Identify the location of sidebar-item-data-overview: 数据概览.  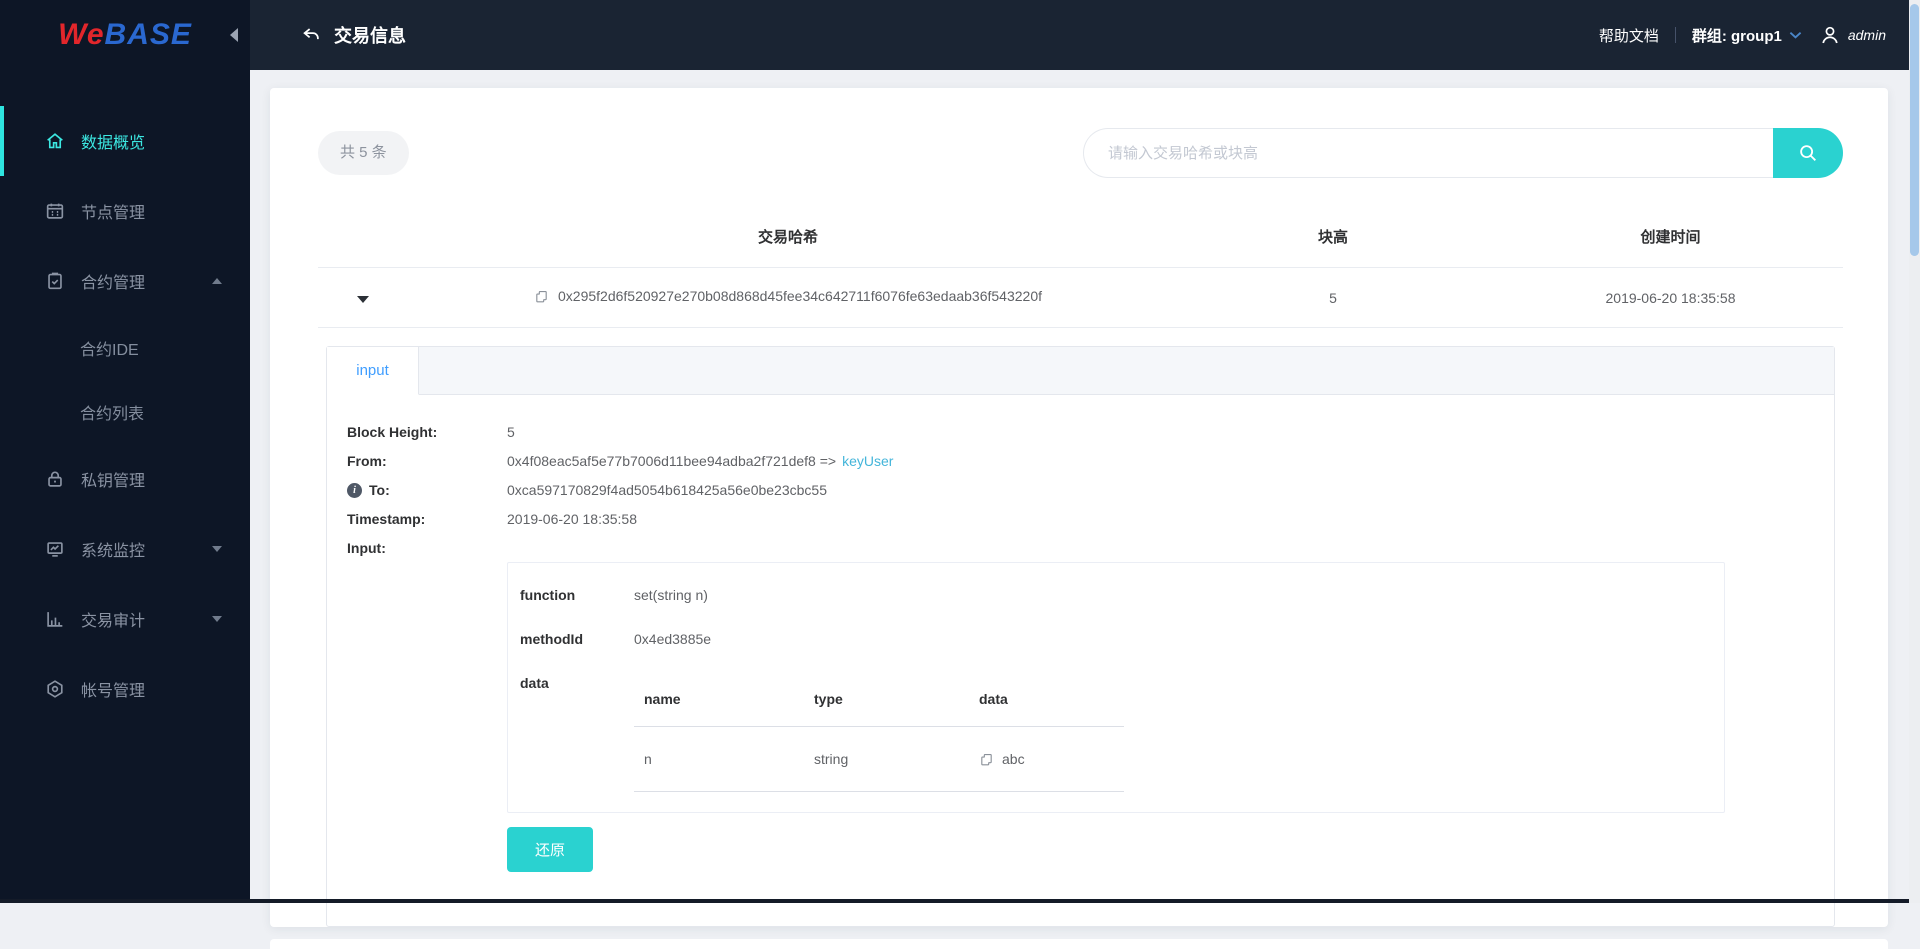
(125, 141).